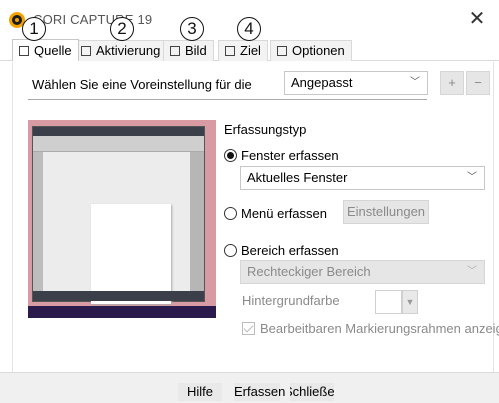 The height and width of the screenshot is (403, 499). What do you see at coordinates (291, 300) in the screenshot?
I see `background-color-label: Hintergrundfarbe` at bounding box center [291, 300].